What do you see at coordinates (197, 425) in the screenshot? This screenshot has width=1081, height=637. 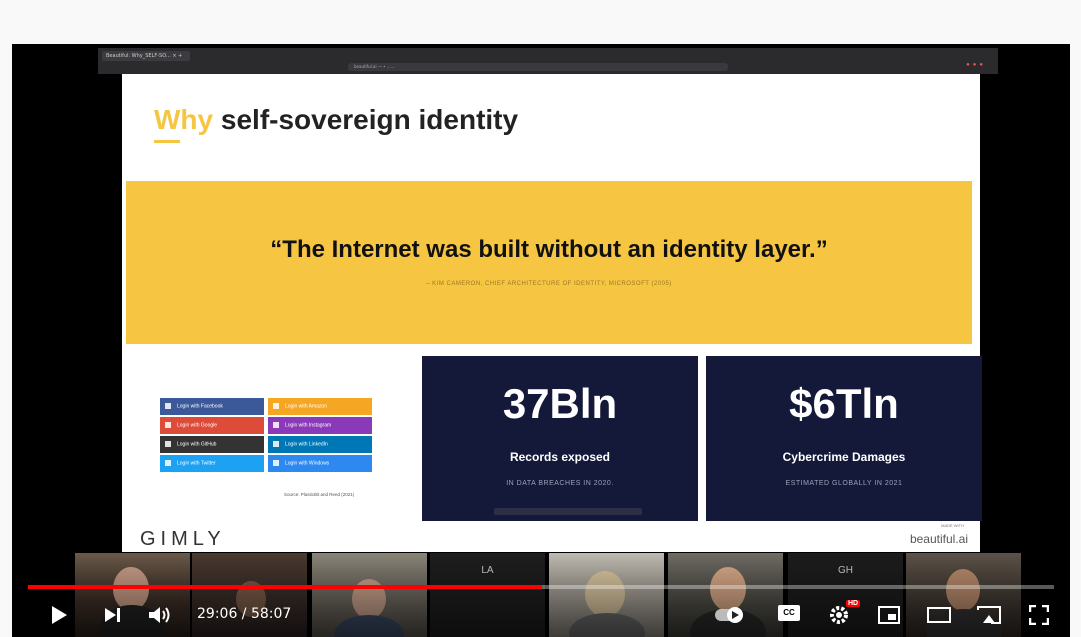 I see `login-button-label: Login with Google` at bounding box center [197, 425].